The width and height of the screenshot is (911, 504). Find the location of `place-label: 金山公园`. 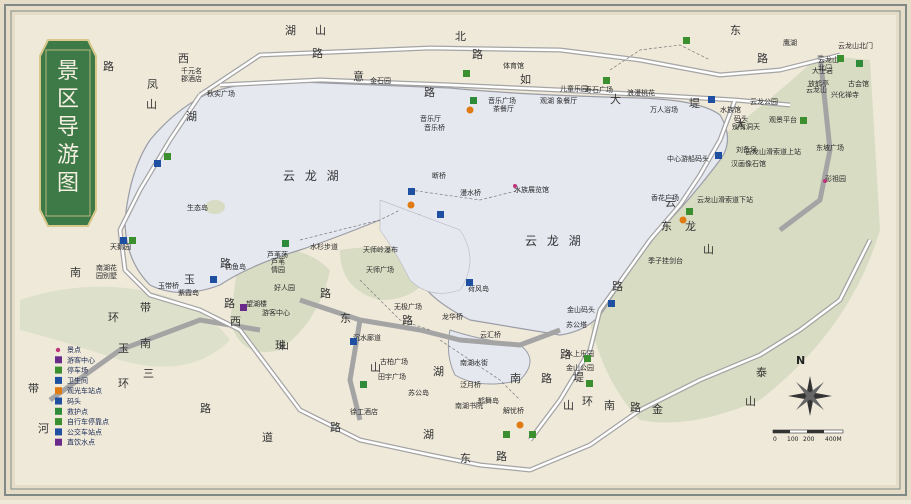

place-label: 金山公园 is located at coordinates (580, 367).